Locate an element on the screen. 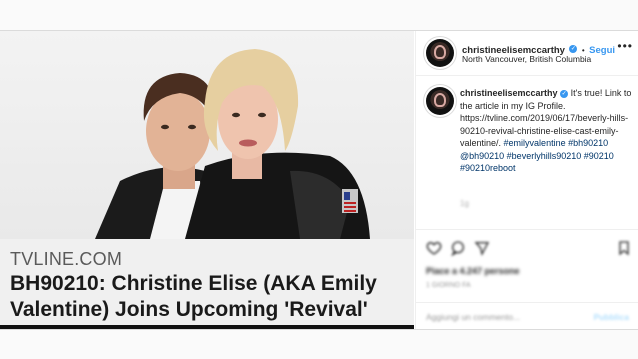 The height and width of the screenshot is (359, 638). post-age: 1 GIORNO FA is located at coordinates (448, 285).